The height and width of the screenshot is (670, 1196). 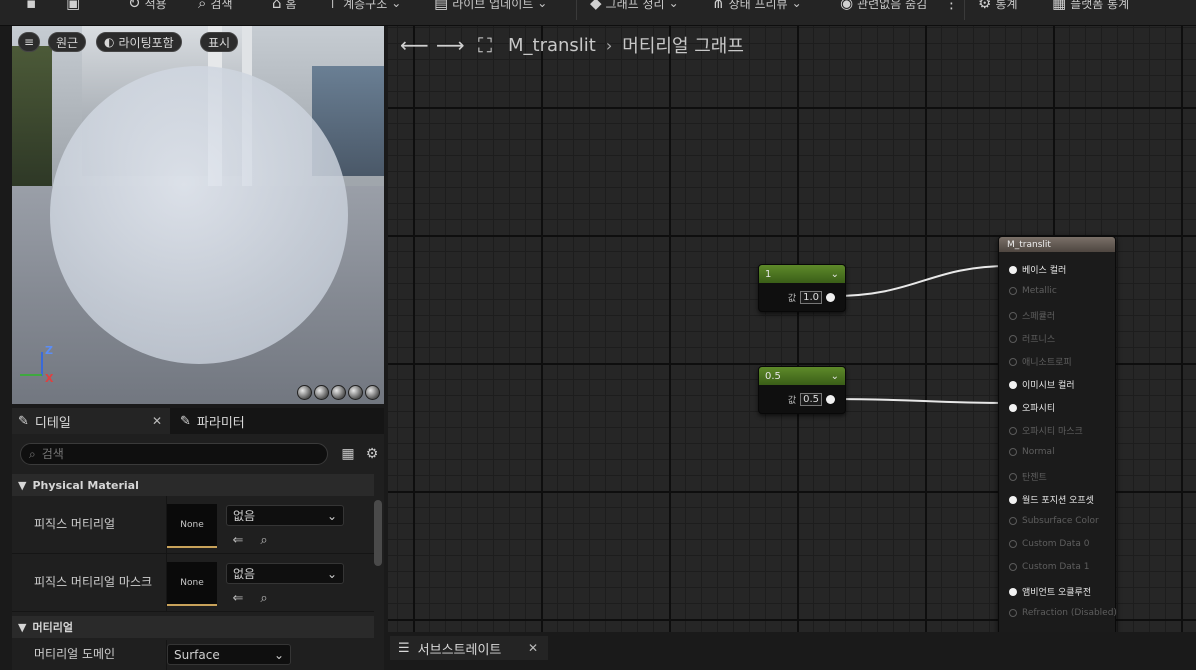 What do you see at coordinates (67, 42) in the screenshot?
I see `perspective-button: 원근` at bounding box center [67, 42].